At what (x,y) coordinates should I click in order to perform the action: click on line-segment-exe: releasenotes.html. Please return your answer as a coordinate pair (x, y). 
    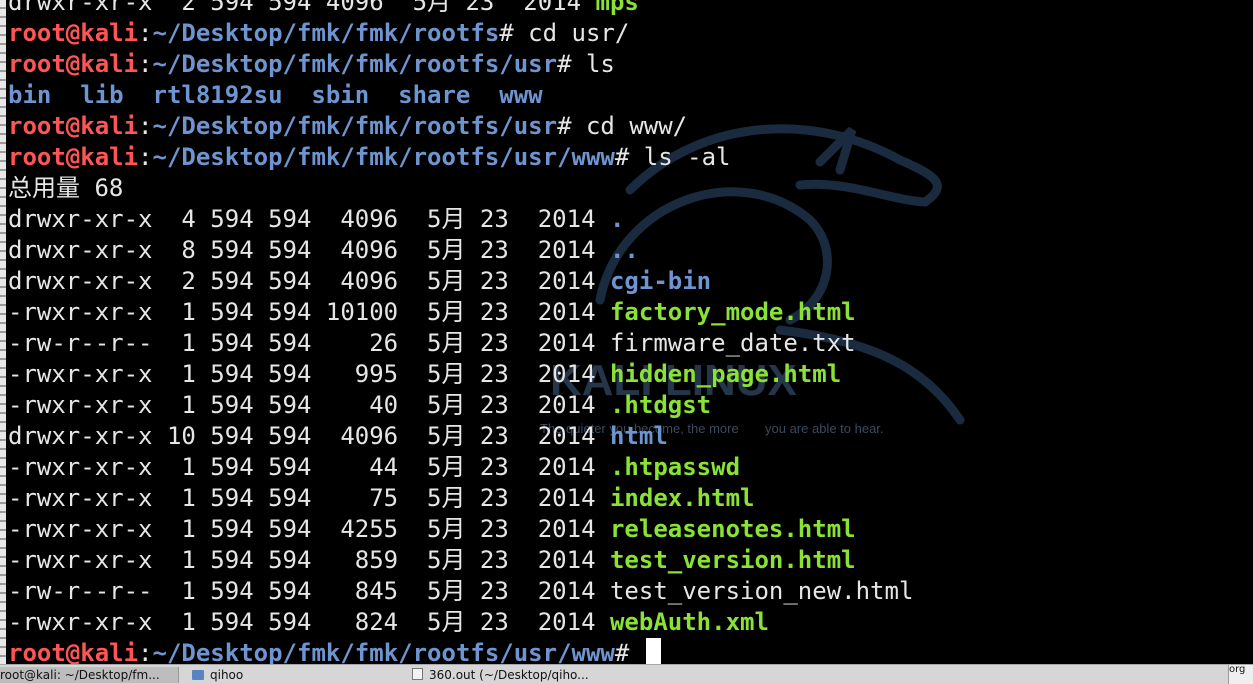
    Looking at the image, I should click on (732, 529).